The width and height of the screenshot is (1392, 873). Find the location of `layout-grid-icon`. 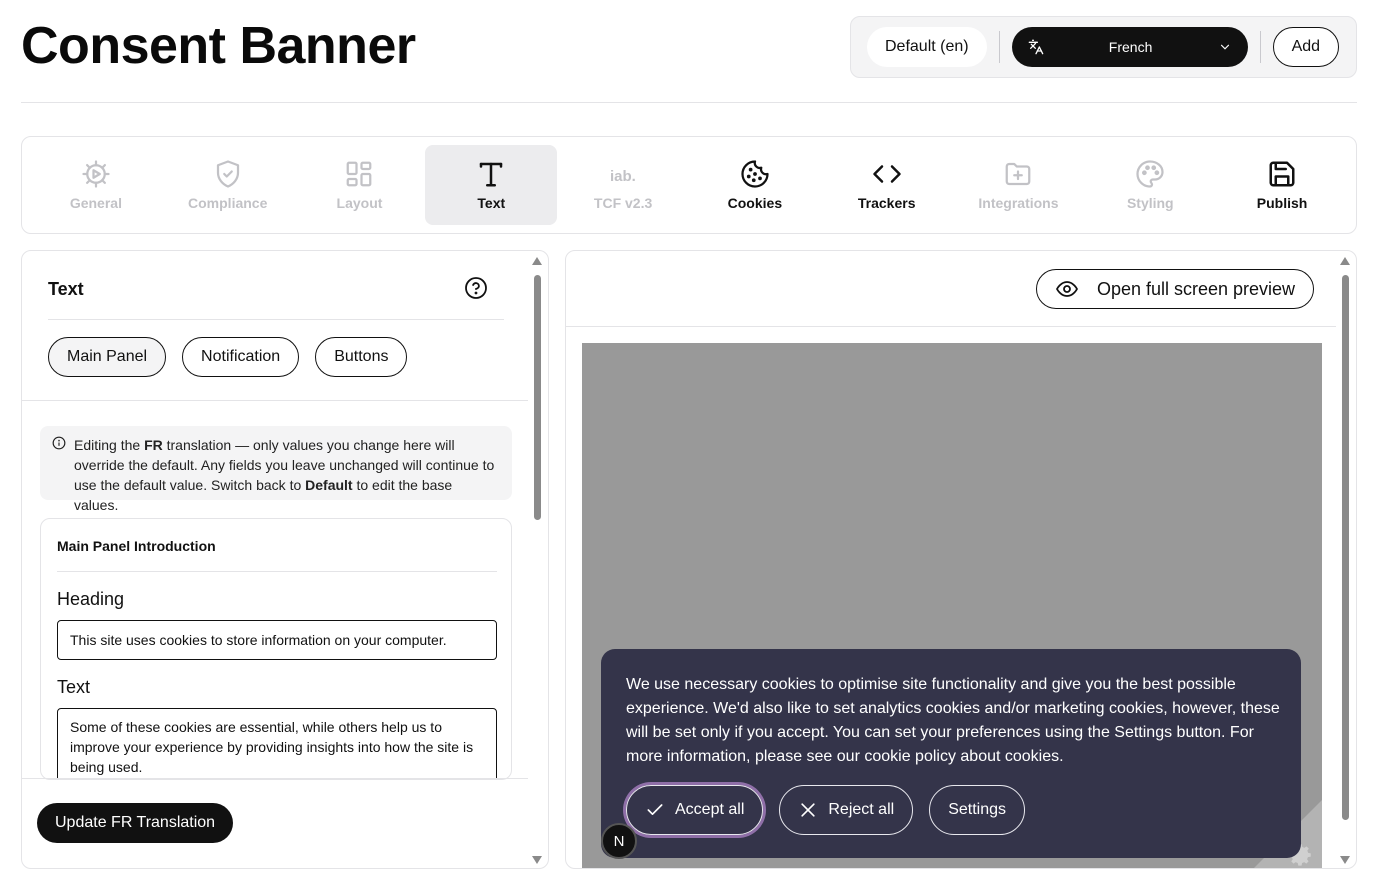

layout-grid-icon is located at coordinates (359, 174).